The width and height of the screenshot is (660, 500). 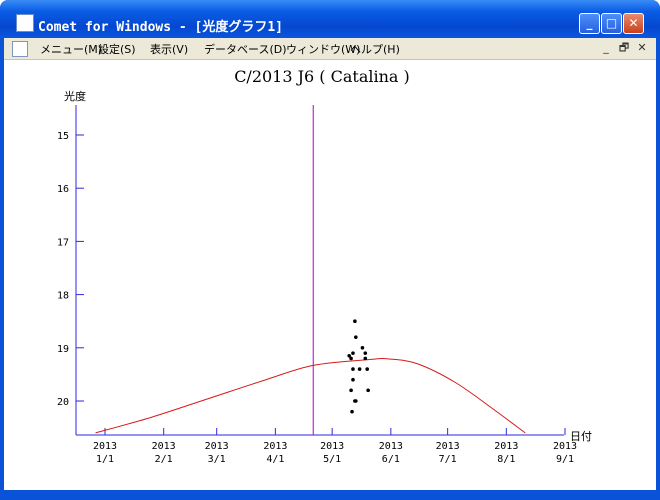 What do you see at coordinates (611, 23) in the screenshot?
I see `maximize-button: □` at bounding box center [611, 23].